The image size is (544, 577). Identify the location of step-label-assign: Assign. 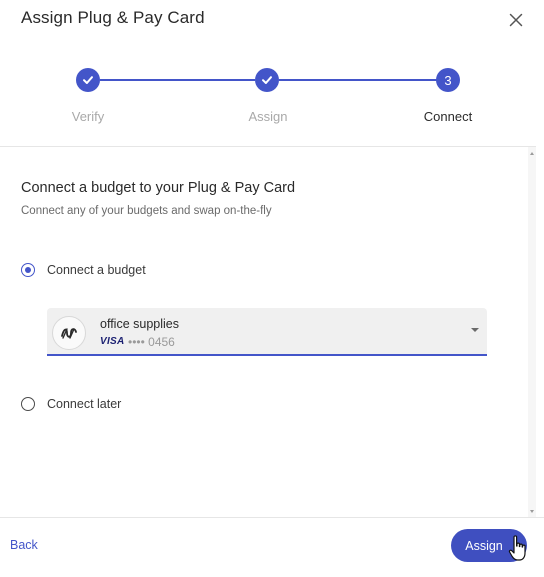
(268, 116).